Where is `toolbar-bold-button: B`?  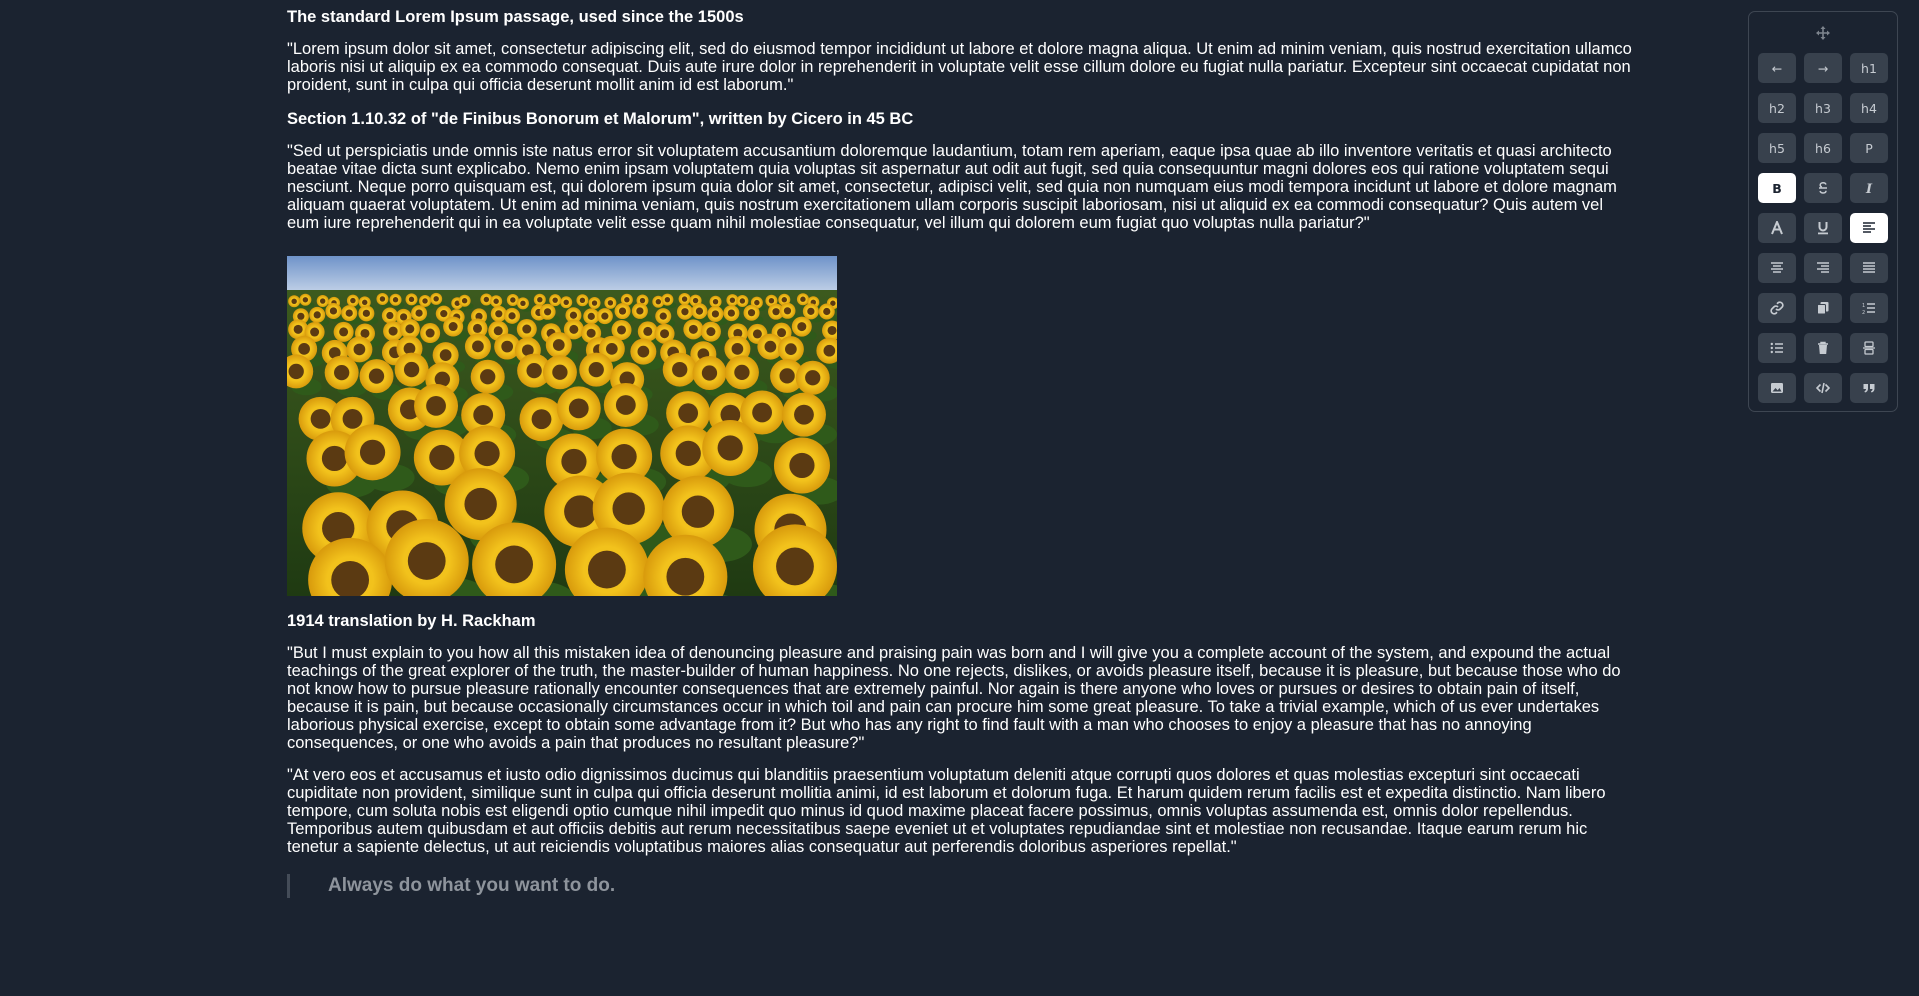
toolbar-bold-button: B is located at coordinates (1777, 188).